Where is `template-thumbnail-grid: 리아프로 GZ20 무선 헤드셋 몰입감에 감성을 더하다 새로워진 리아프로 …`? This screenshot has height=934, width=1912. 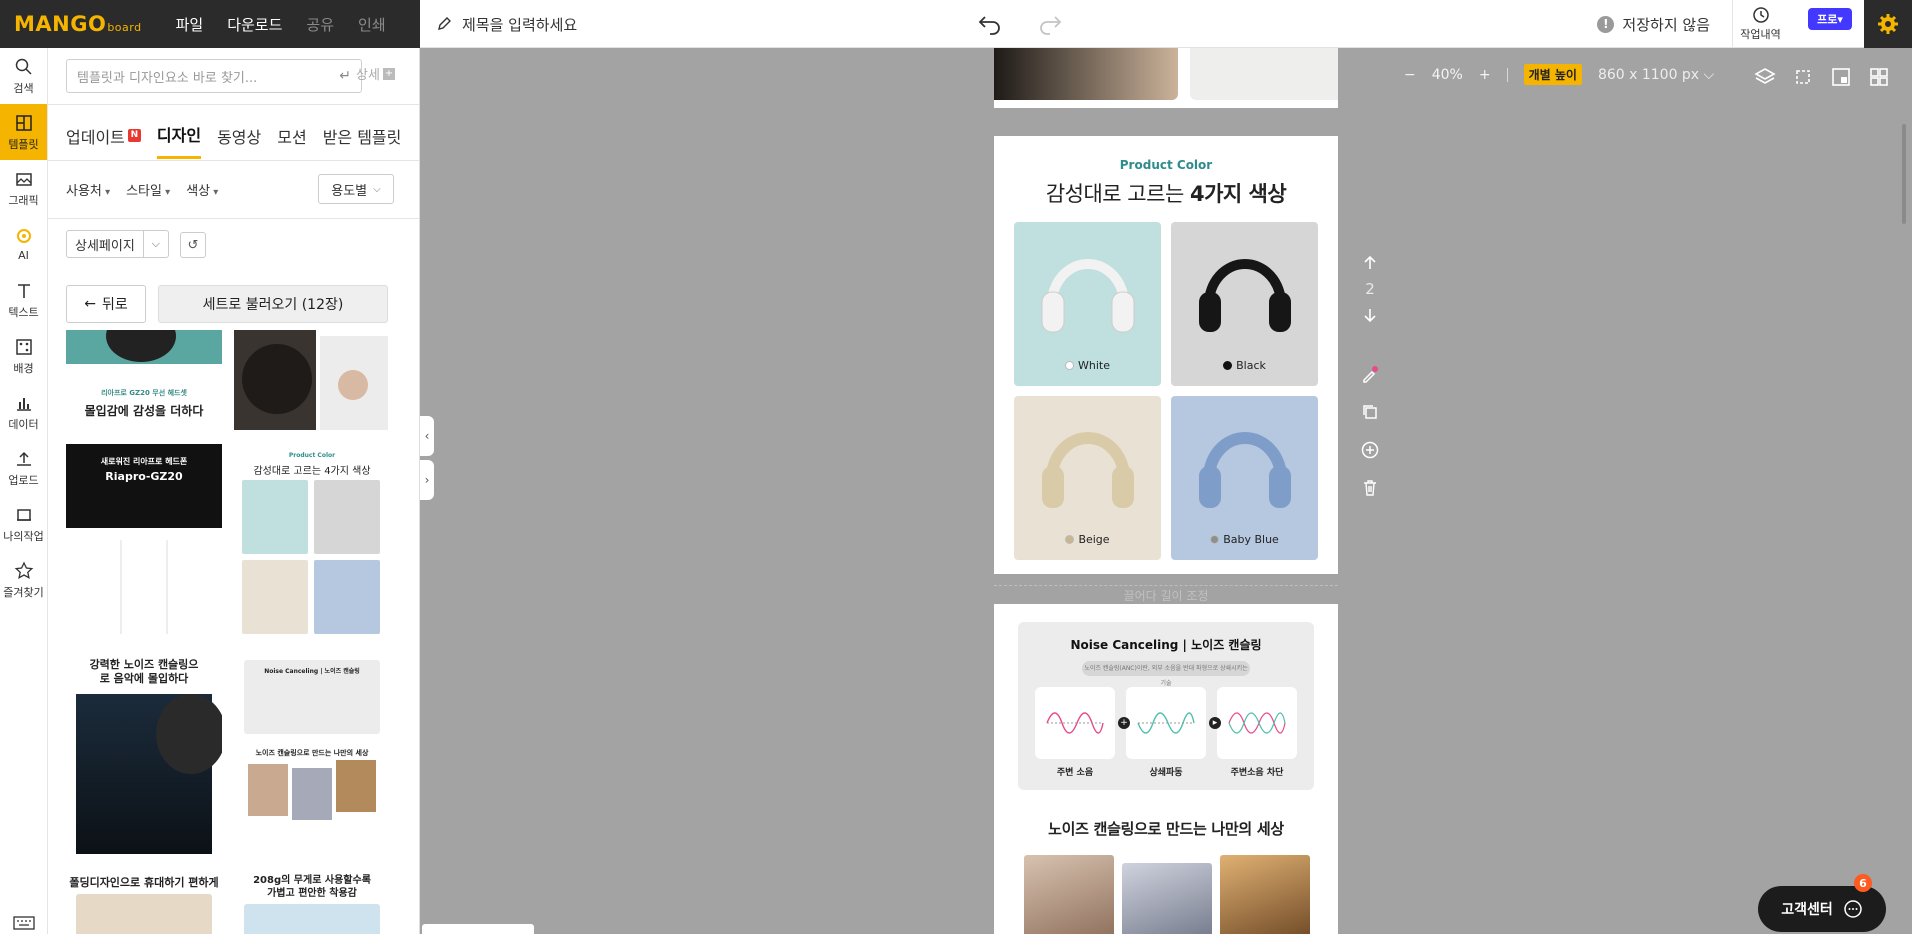 template-thumbnail-grid: 리아프로 GZ20 무선 헤드셋 몰입감에 감성을 더하다 새로워진 리아프로 … is located at coordinates (231, 632).